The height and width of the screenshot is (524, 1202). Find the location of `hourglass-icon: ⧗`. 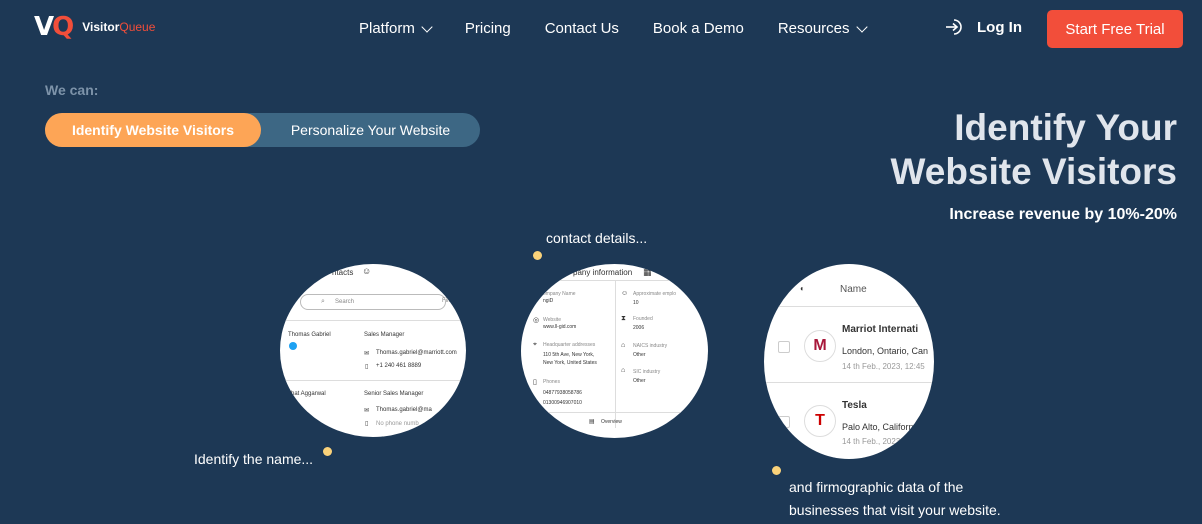

hourglass-icon: ⧗ is located at coordinates (623, 318).